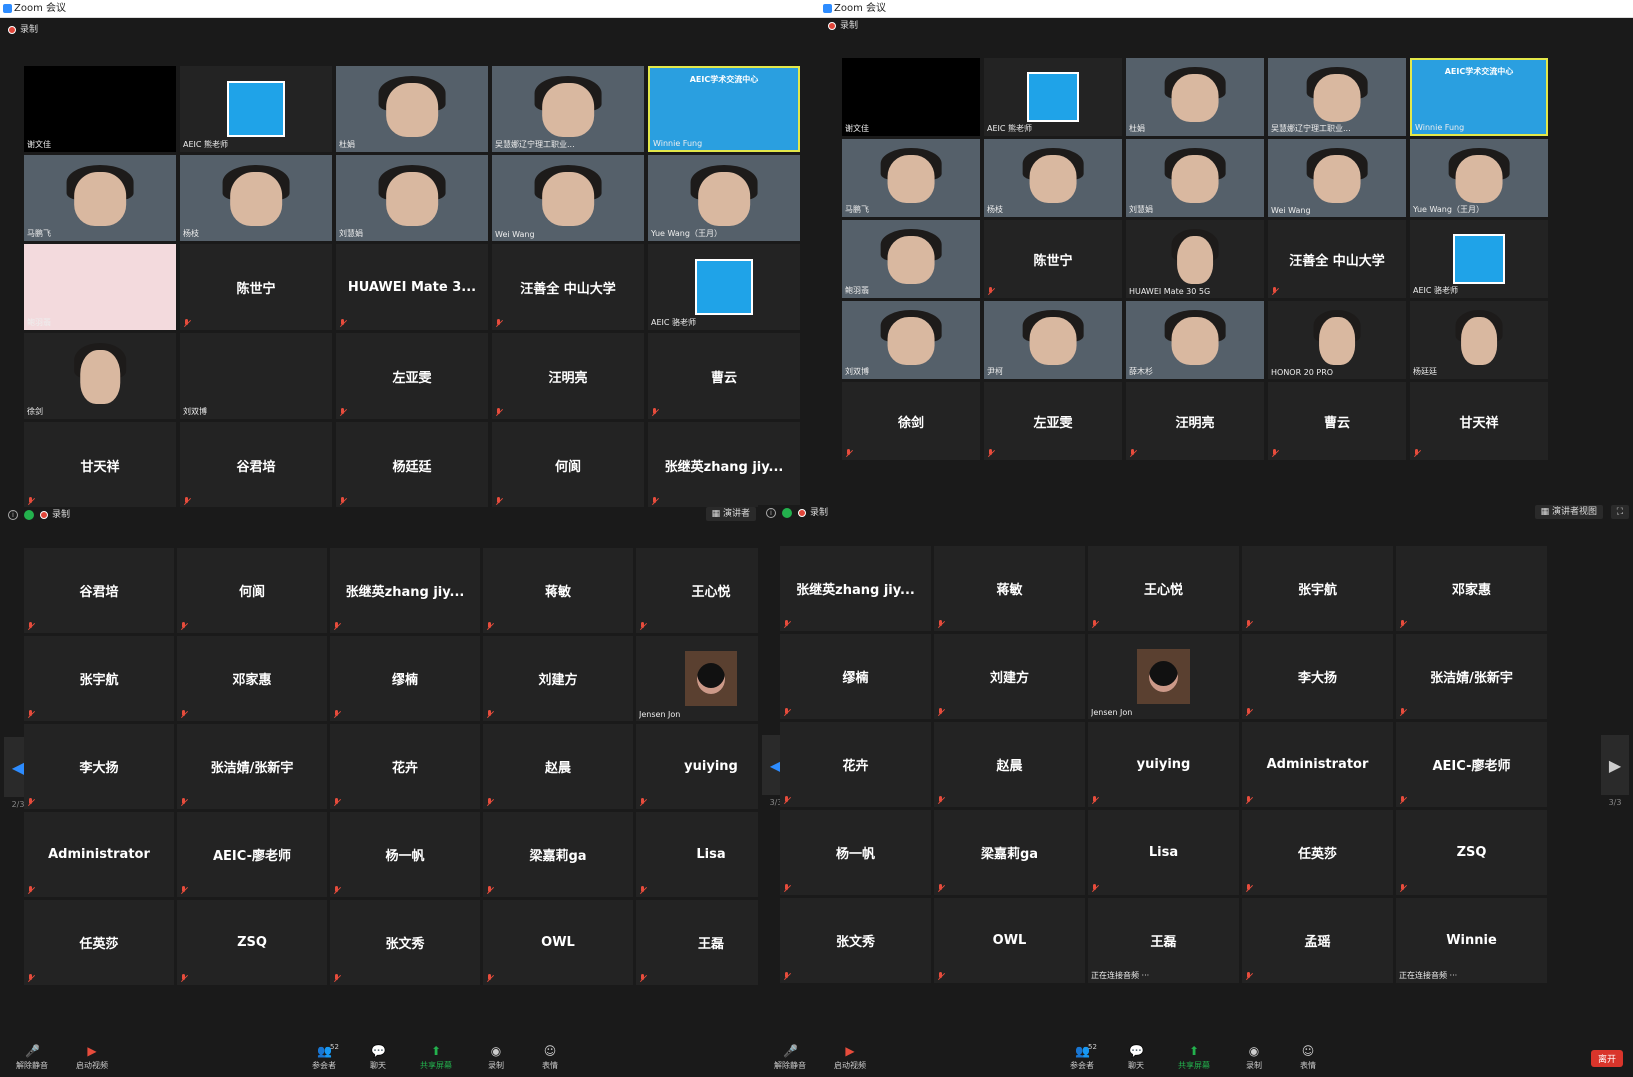 The width and height of the screenshot is (1633, 1077). Describe the element at coordinates (1615, 771) in the screenshot. I see `next-page-button: ▶ 3/3` at that location.